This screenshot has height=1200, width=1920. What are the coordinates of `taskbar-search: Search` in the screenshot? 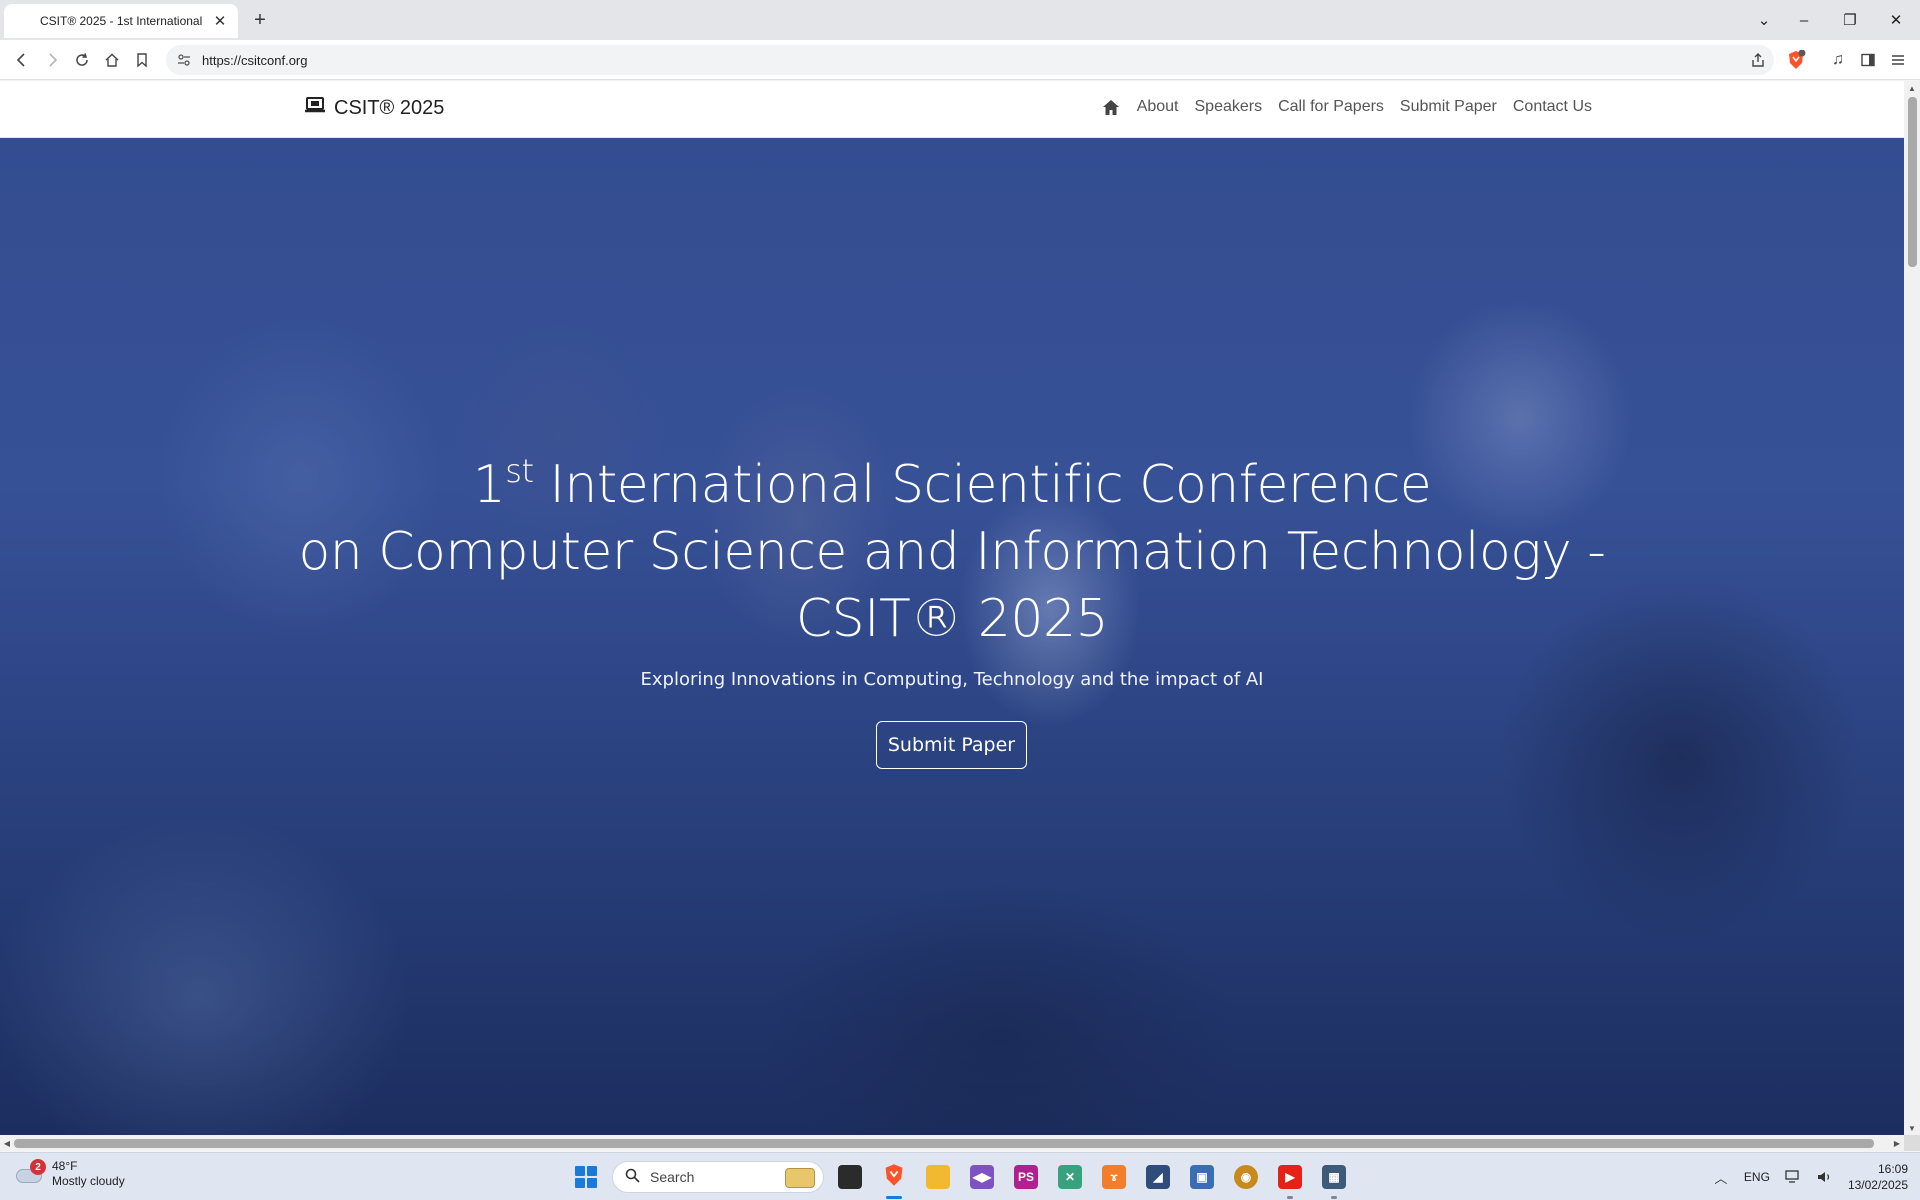 It's located at (718, 1177).